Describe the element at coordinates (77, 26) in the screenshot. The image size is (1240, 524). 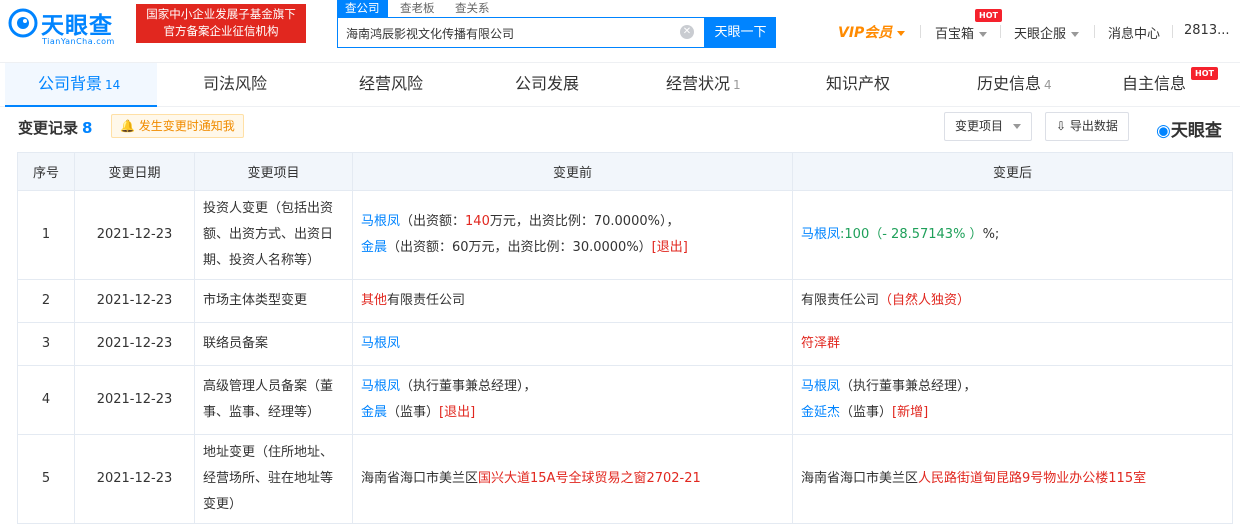
I see `logo-text: 天眼查` at that location.